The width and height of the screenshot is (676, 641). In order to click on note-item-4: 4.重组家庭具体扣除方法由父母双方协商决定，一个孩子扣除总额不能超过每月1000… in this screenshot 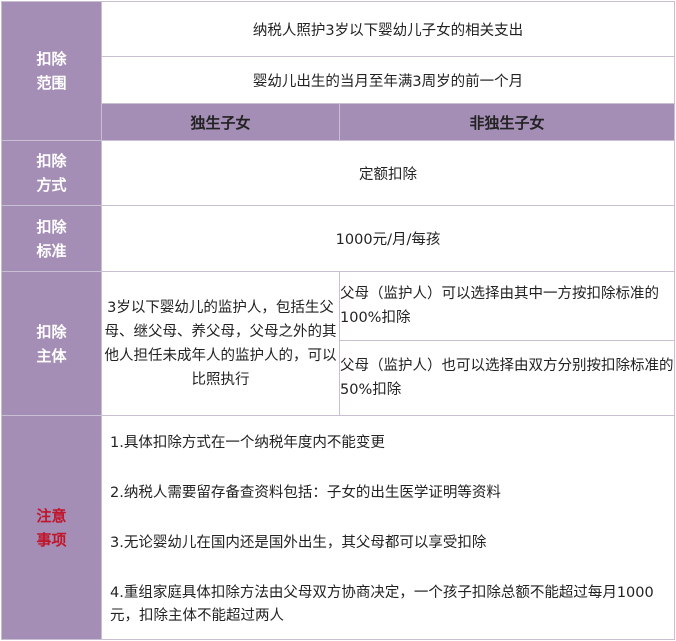, I will do `click(382, 604)`.